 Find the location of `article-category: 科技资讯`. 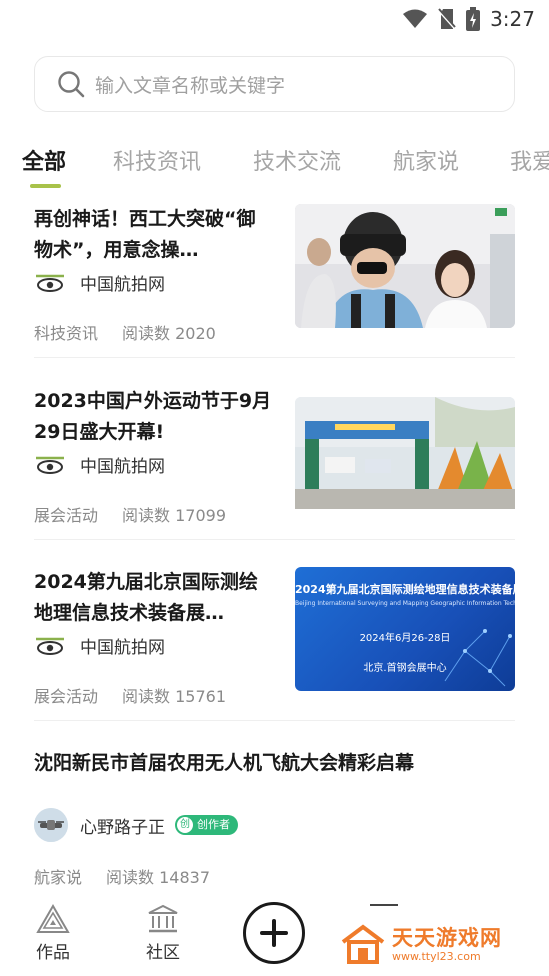

article-category: 科技资讯 is located at coordinates (66, 333).